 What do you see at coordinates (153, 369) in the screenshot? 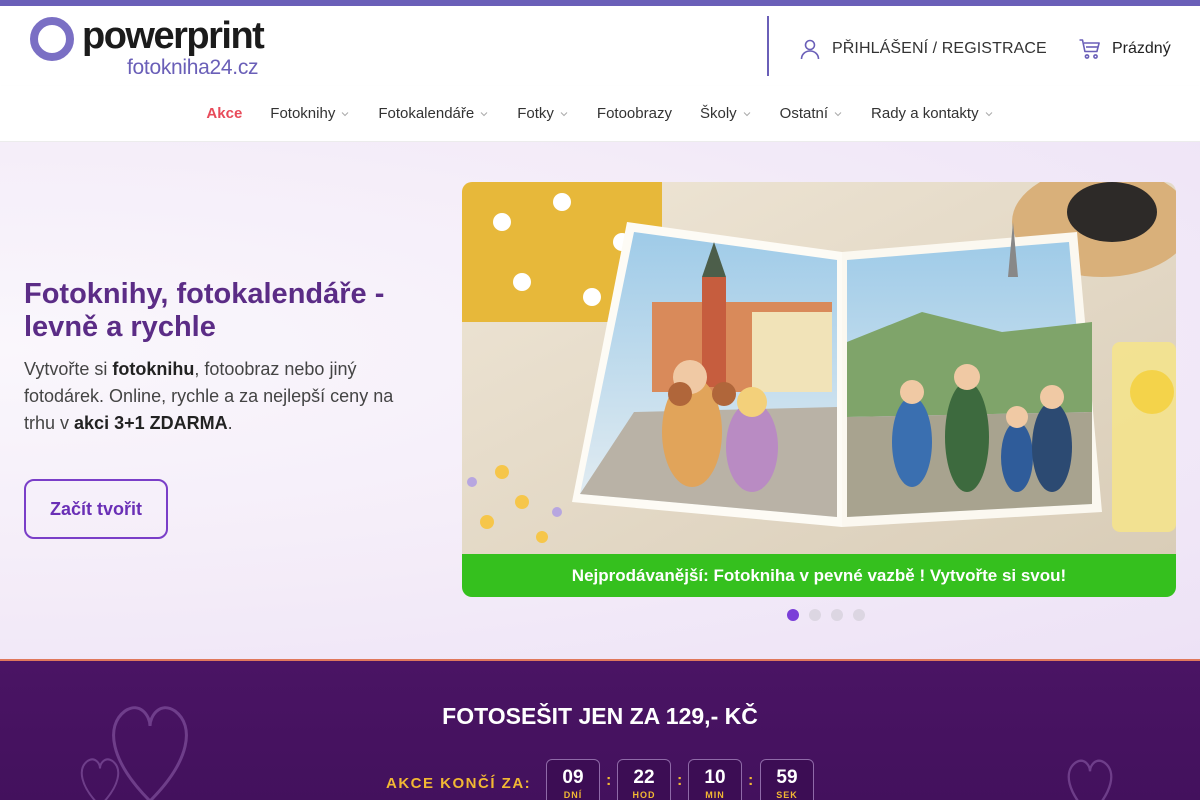
I see `hero-text-bold: fotoknihu` at bounding box center [153, 369].